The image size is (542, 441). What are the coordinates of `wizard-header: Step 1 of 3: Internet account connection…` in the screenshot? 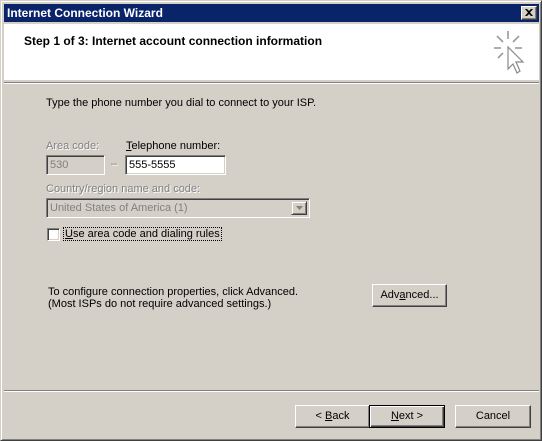 It's located at (271, 52).